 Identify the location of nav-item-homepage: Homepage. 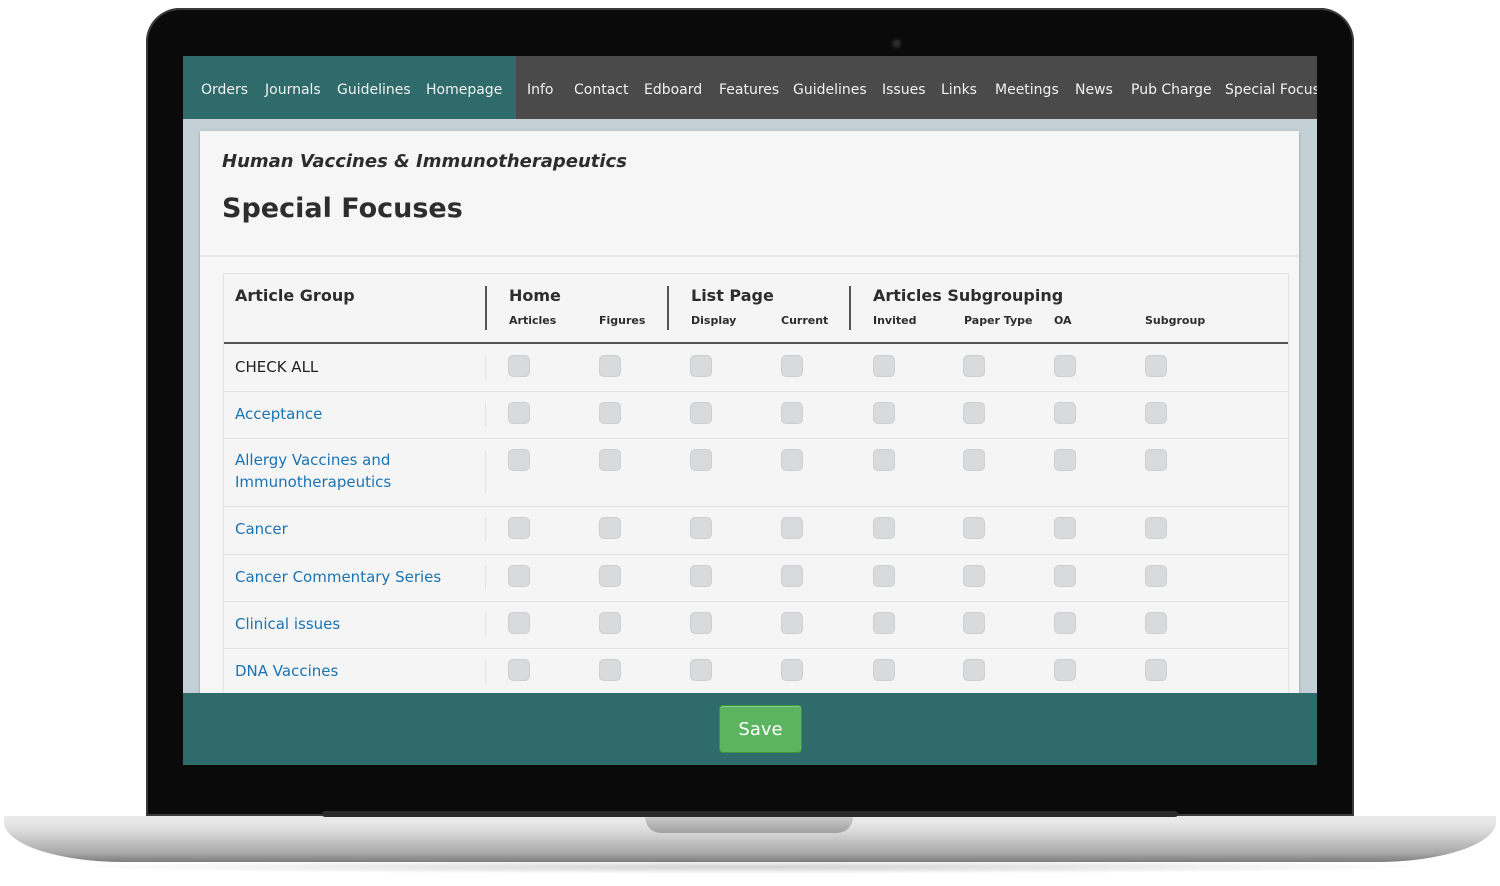
(464, 87).